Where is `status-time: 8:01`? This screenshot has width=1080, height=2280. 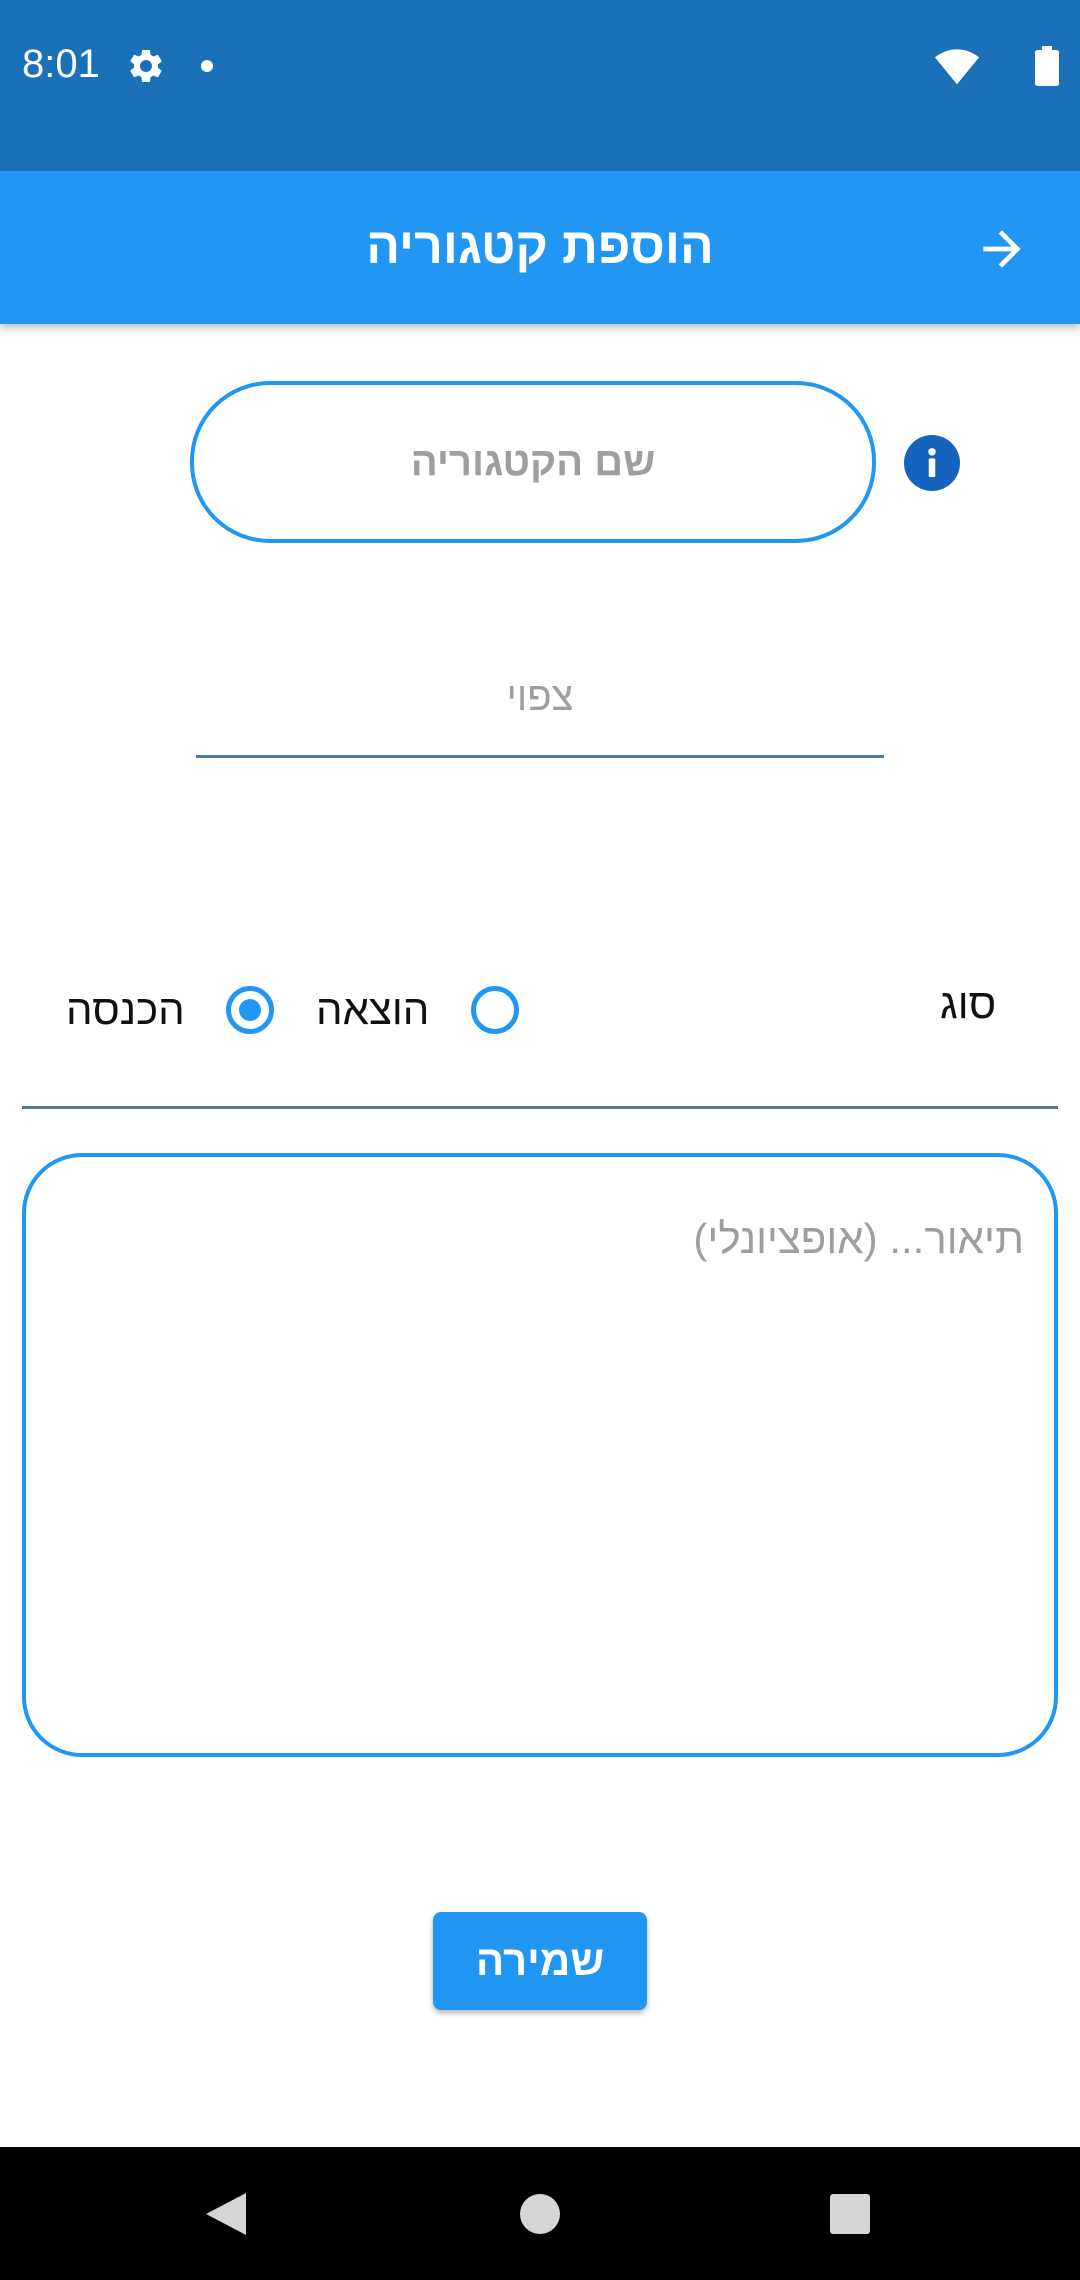
status-time: 8:01 is located at coordinates (61, 64).